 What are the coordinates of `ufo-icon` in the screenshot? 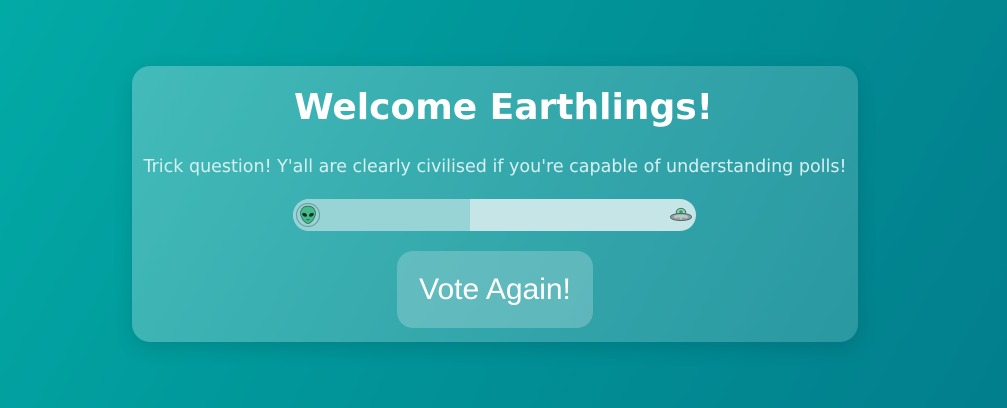 It's located at (681, 215).